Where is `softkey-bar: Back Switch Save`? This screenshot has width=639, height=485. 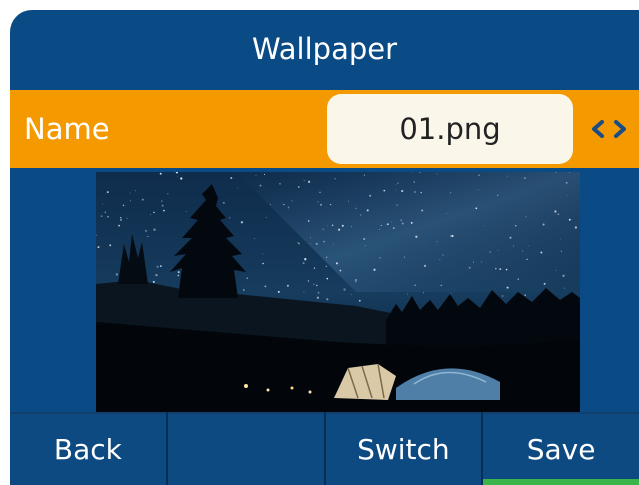
softkey-bar: Back Switch Save is located at coordinates (324, 448).